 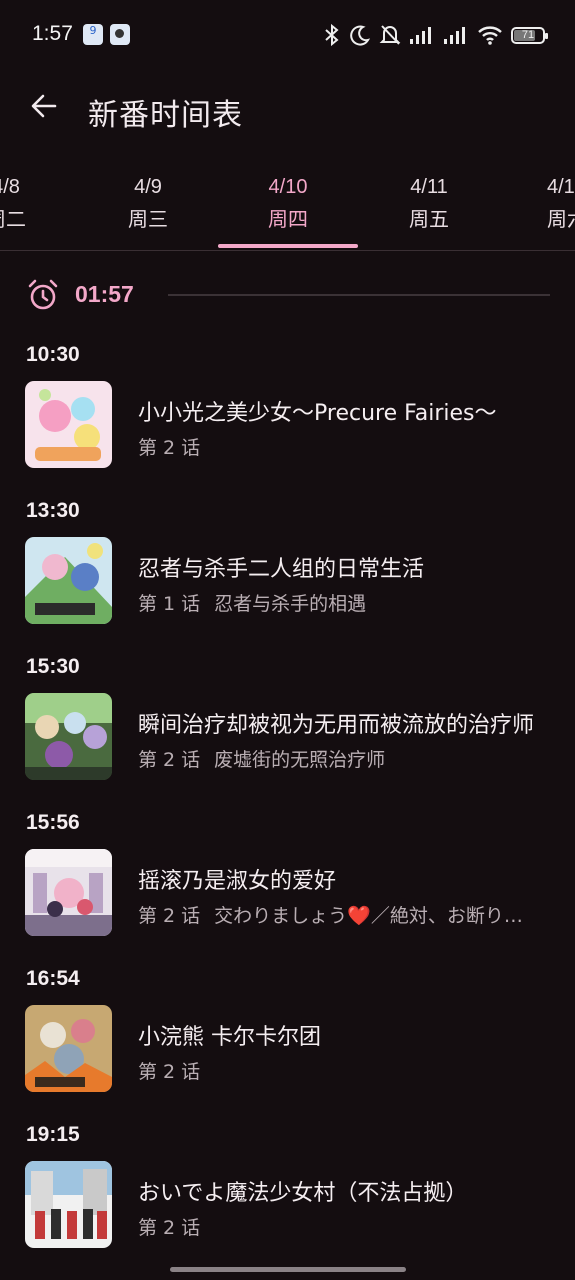 What do you see at coordinates (53, 510) in the screenshot?
I see `slot-time: 13:30` at bounding box center [53, 510].